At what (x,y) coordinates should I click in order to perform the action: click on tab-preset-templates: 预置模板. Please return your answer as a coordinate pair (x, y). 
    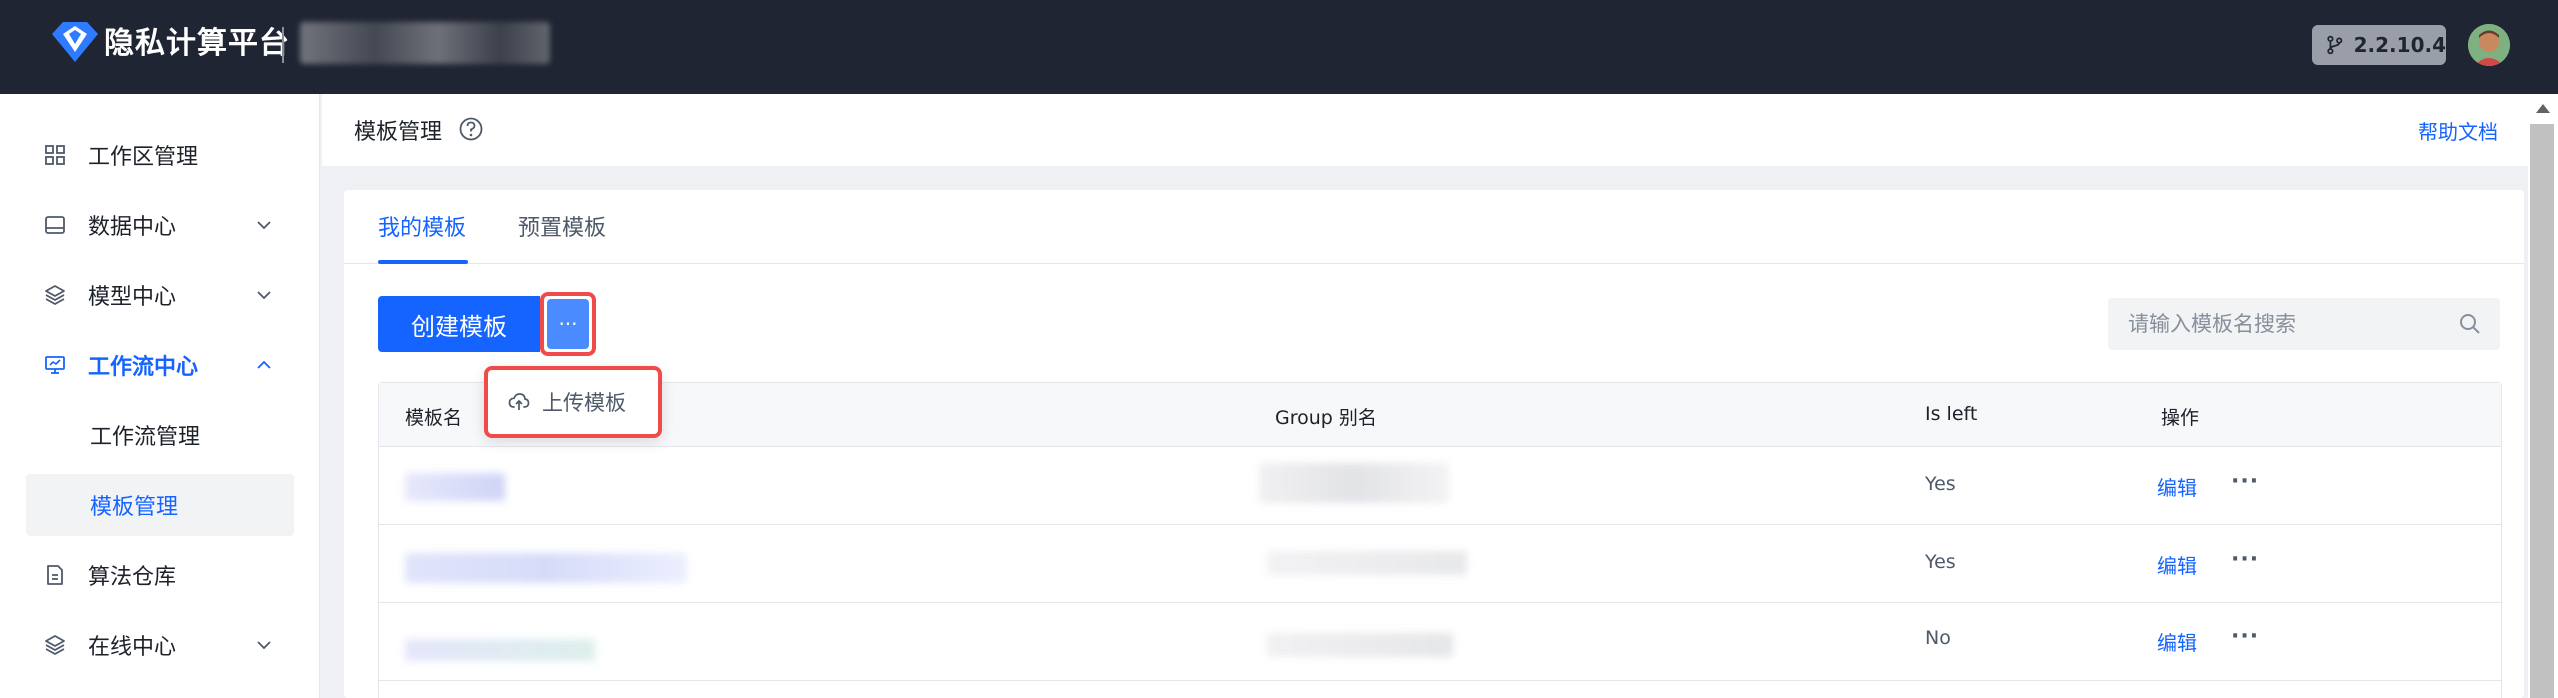
    Looking at the image, I should click on (562, 226).